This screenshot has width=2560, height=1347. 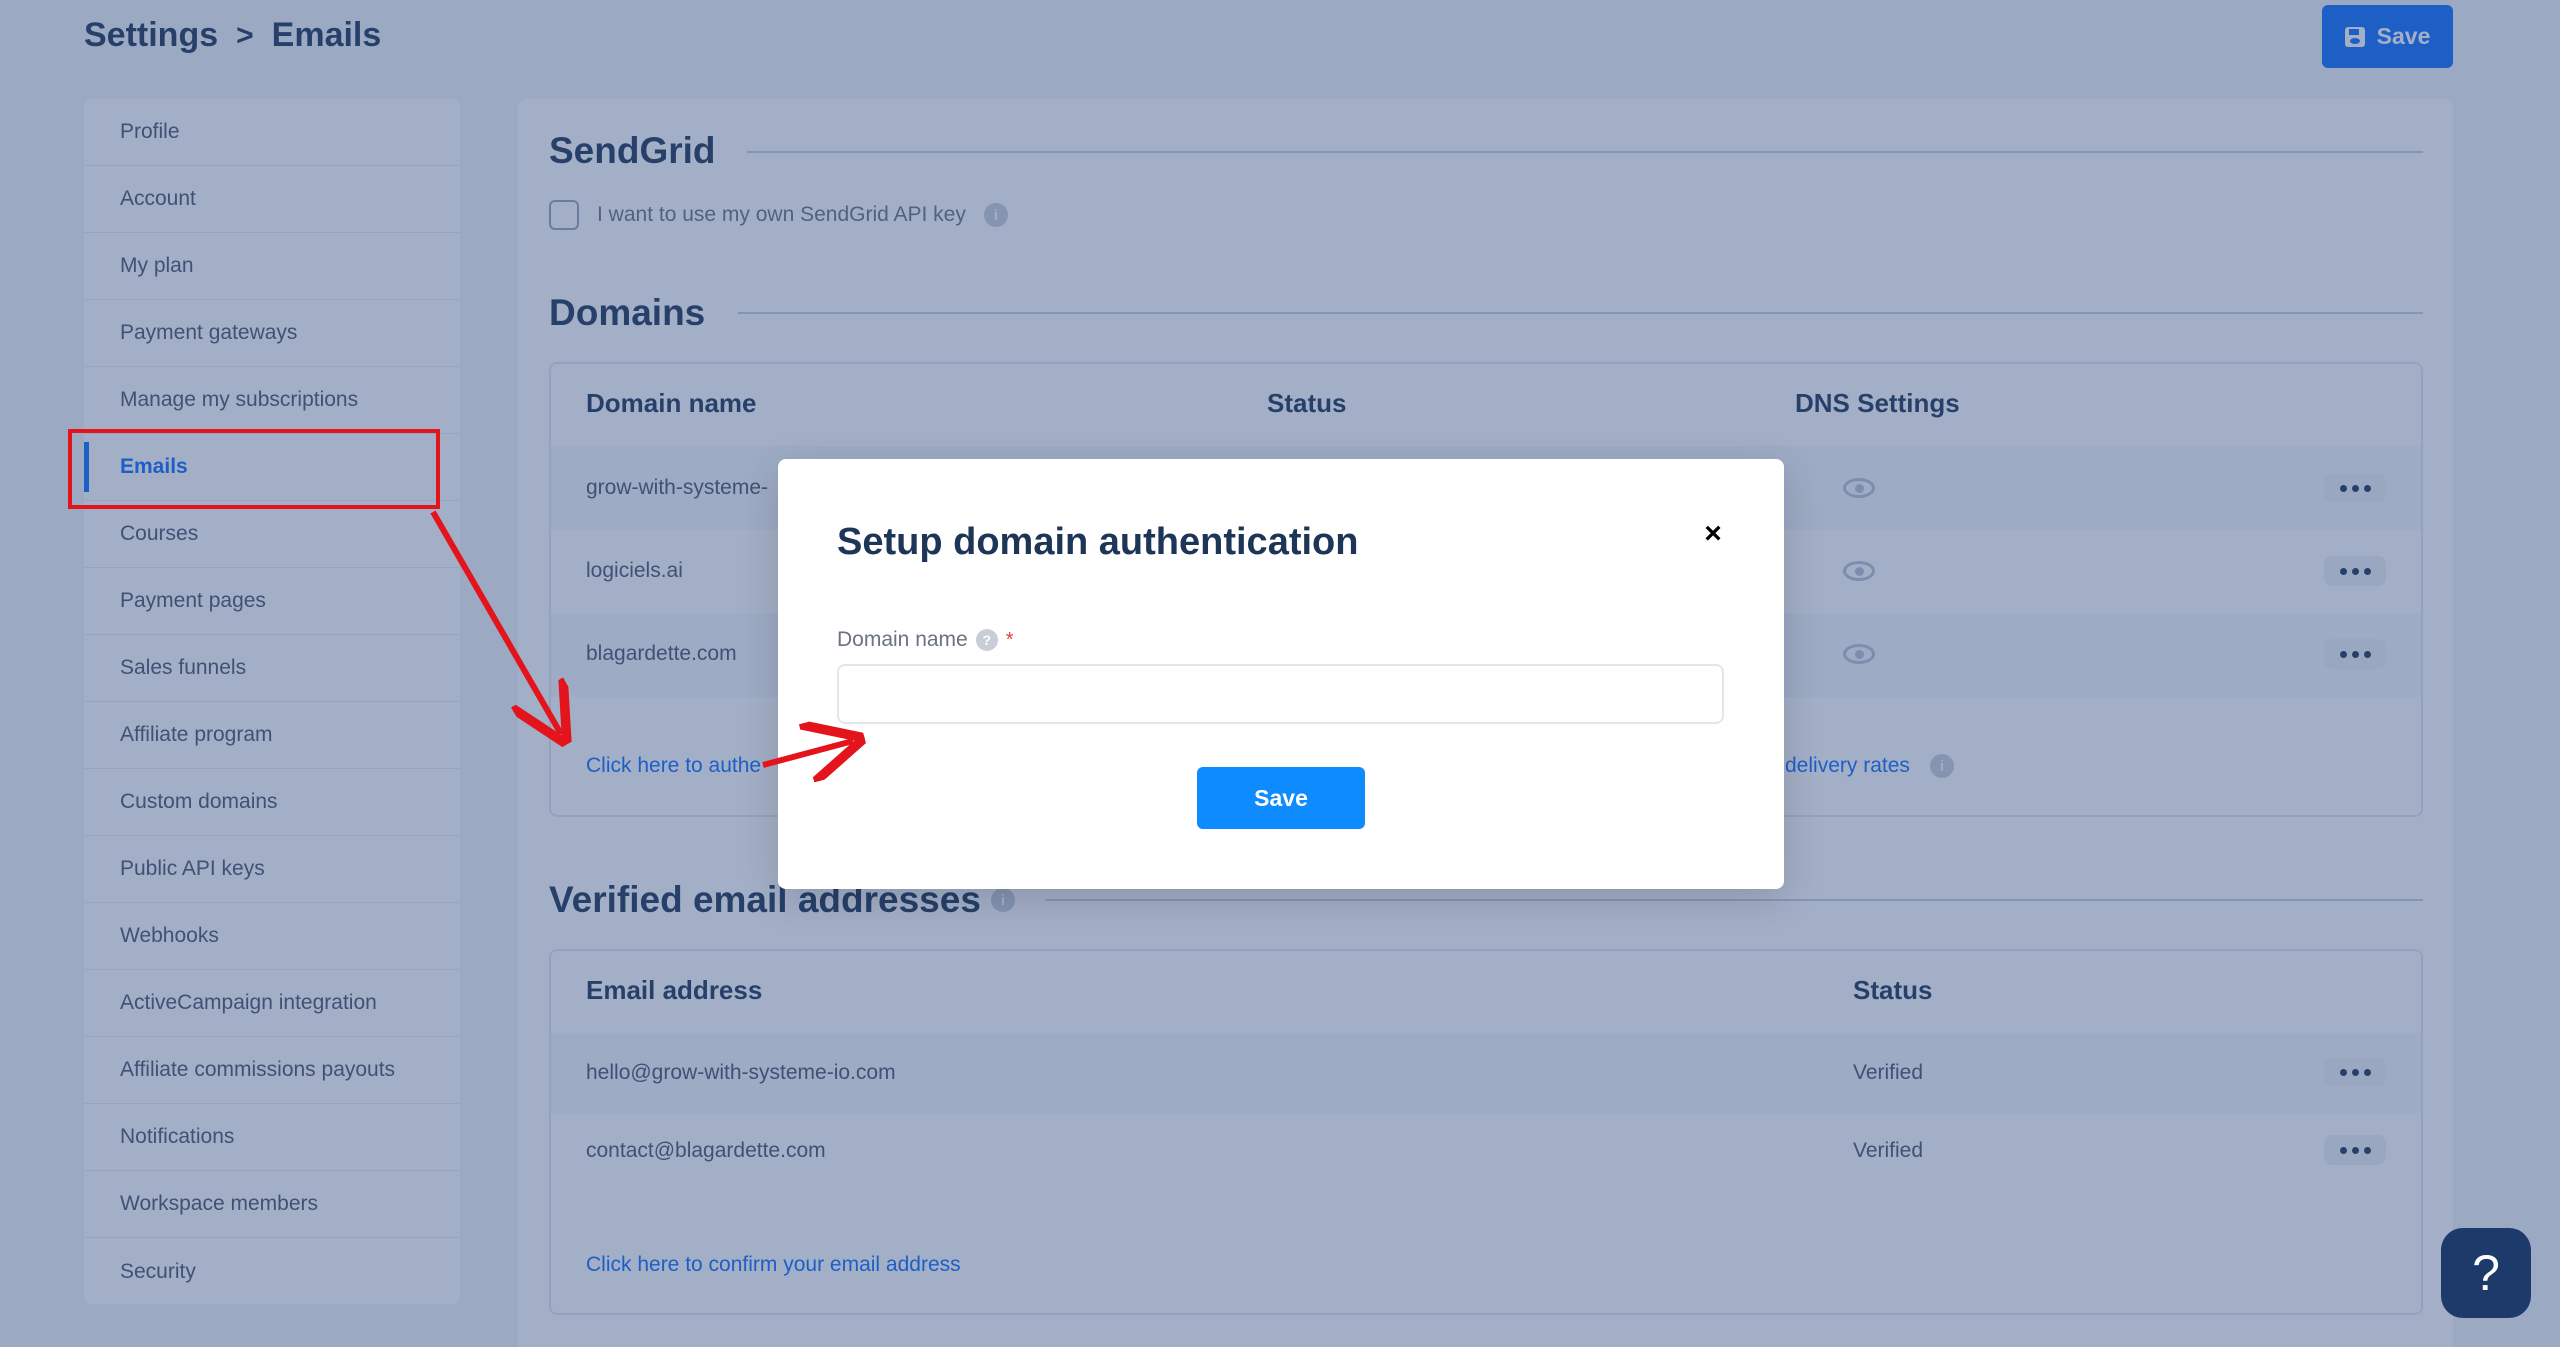 What do you see at coordinates (495, 622) in the screenshot?
I see `annotation-arrow-down` at bounding box center [495, 622].